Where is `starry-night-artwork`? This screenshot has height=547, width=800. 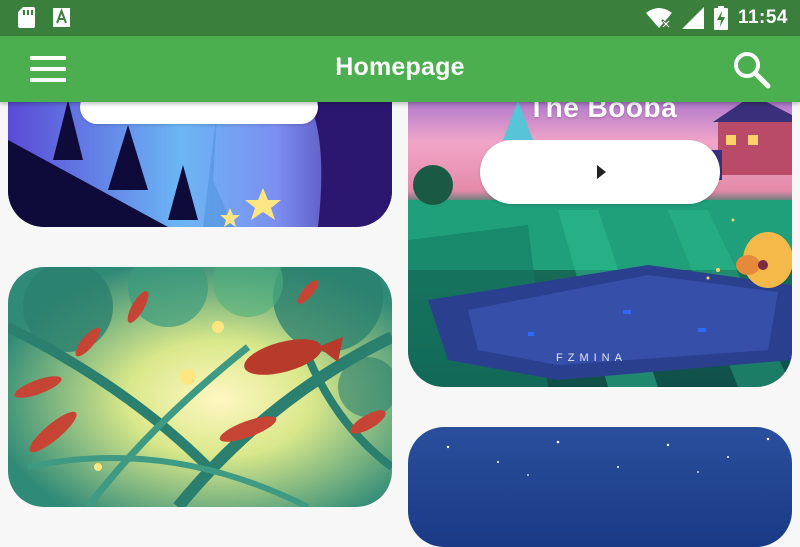
starry-night-artwork is located at coordinates (600, 487).